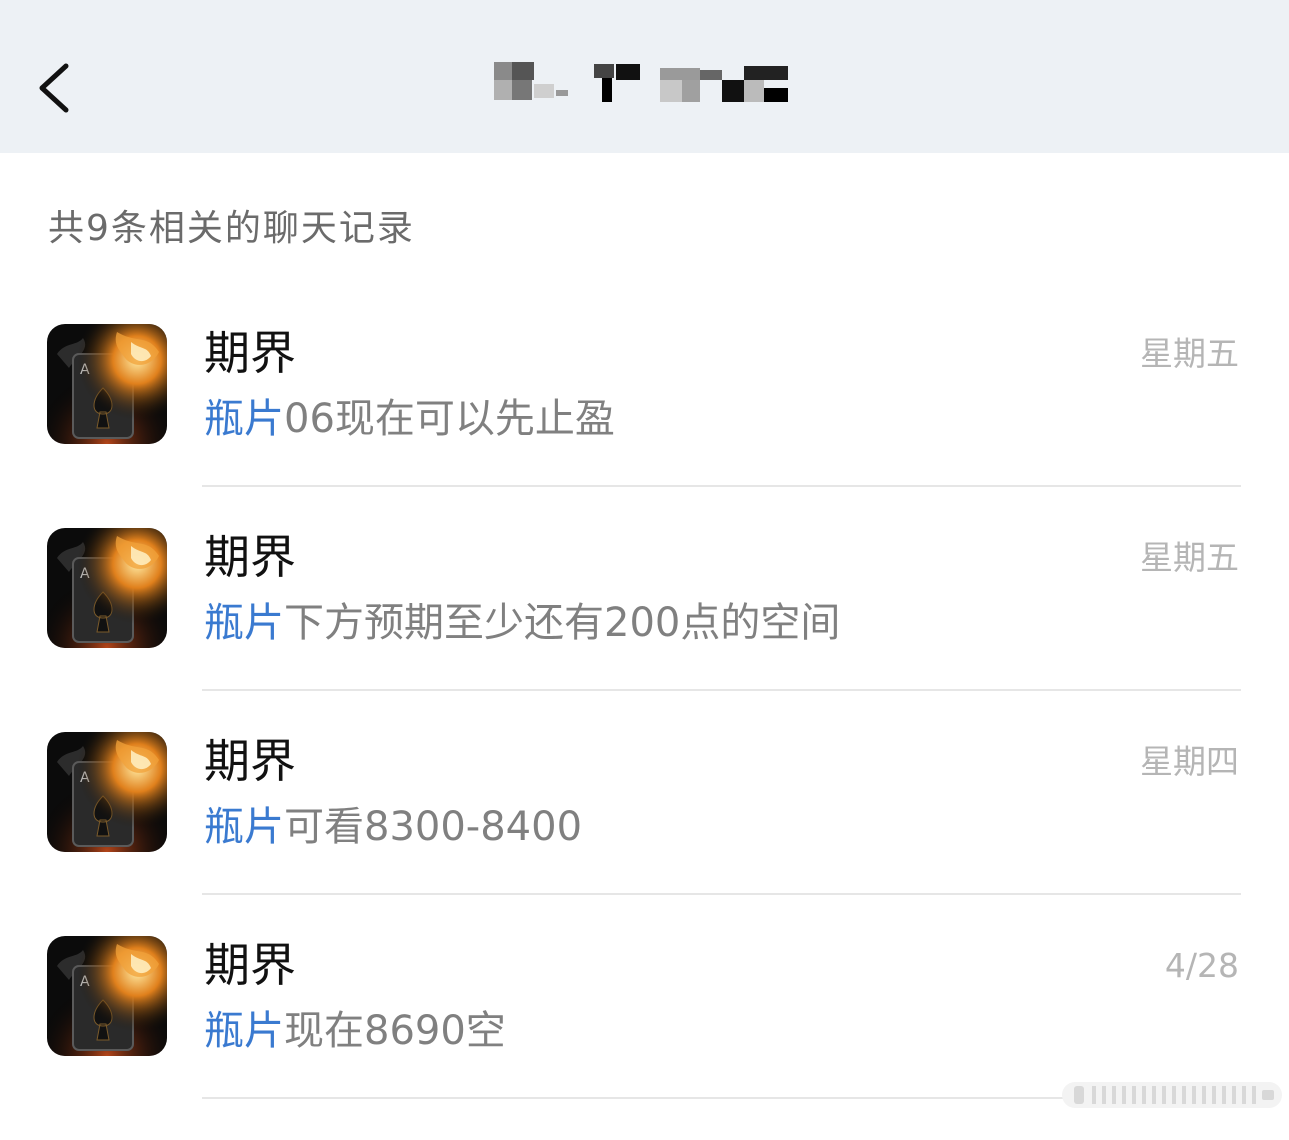 The height and width of the screenshot is (1140, 1289). I want to click on message-snippet: 瓶片现在8690空, so click(355, 1031).